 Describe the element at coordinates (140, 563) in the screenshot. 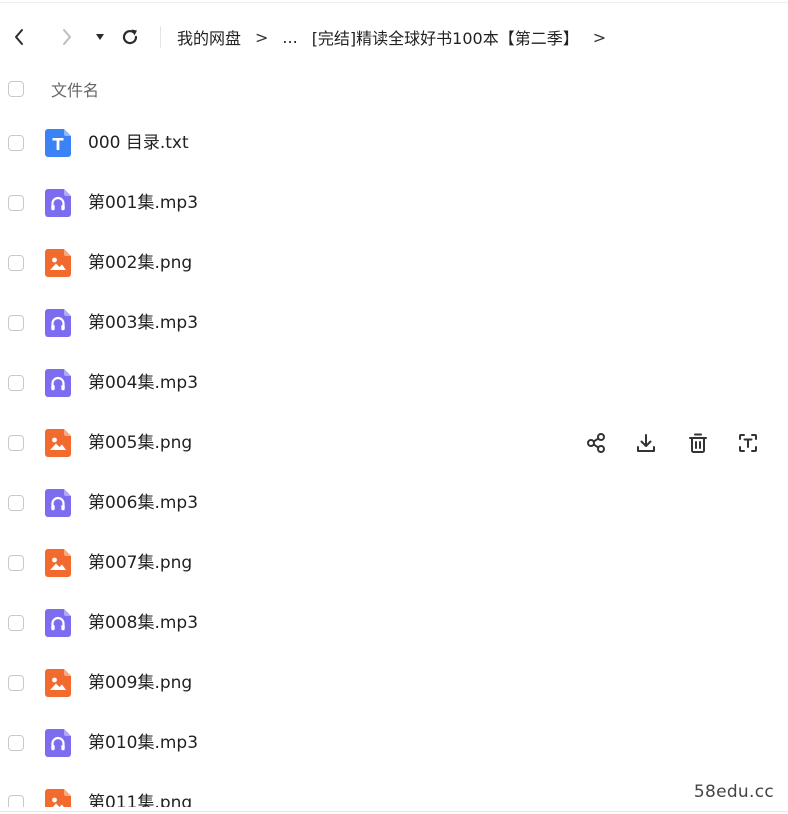

I see `file-name: 第007集.png` at that location.